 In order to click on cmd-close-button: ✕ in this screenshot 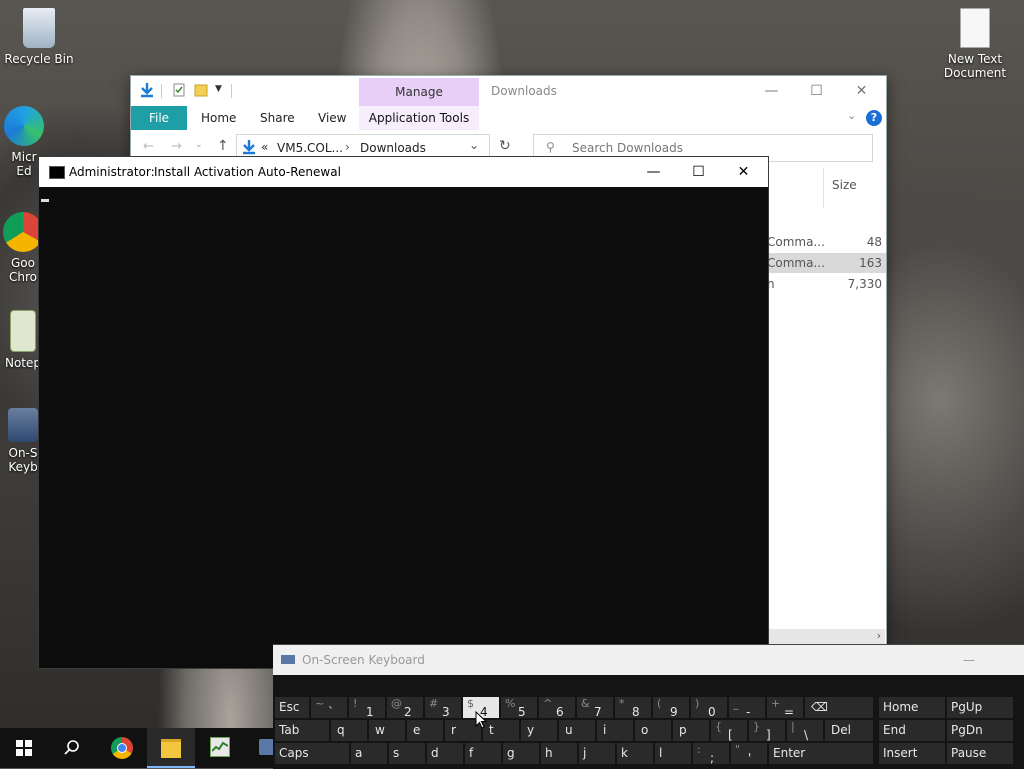, I will do `click(743, 172)`.